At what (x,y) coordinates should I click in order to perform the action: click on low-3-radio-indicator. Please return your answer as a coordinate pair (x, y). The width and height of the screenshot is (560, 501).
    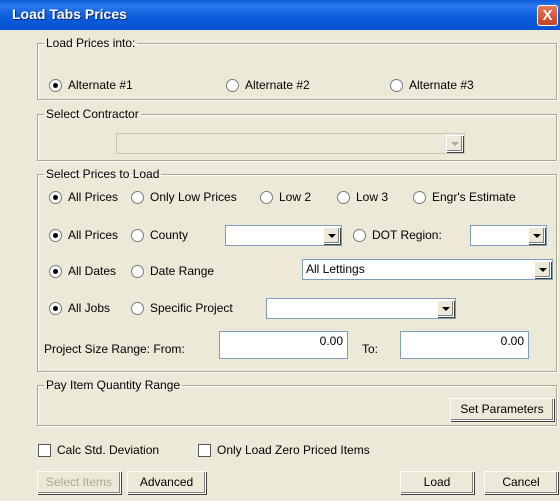
    Looking at the image, I should click on (343, 197).